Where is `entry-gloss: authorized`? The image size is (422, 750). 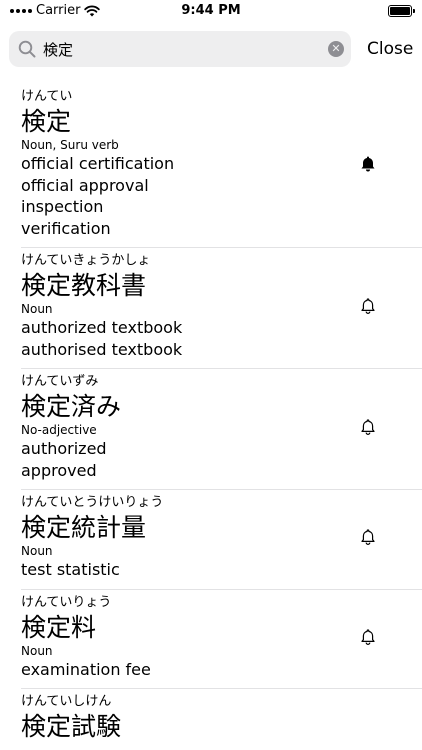
entry-gloss: authorized is located at coordinates (64, 448).